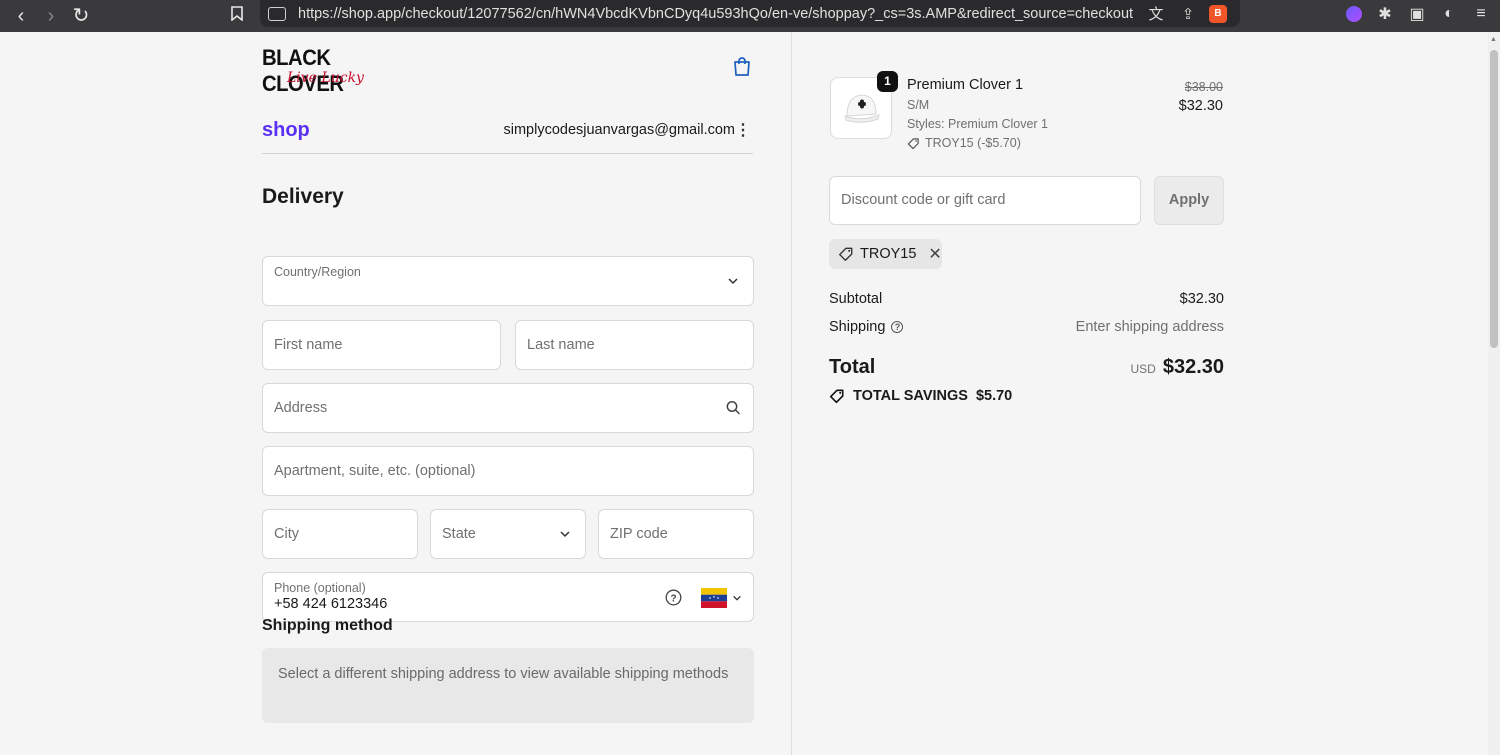 Image resolution: width=1500 pixels, height=755 pixels. I want to click on city-field: City, so click(340, 534).